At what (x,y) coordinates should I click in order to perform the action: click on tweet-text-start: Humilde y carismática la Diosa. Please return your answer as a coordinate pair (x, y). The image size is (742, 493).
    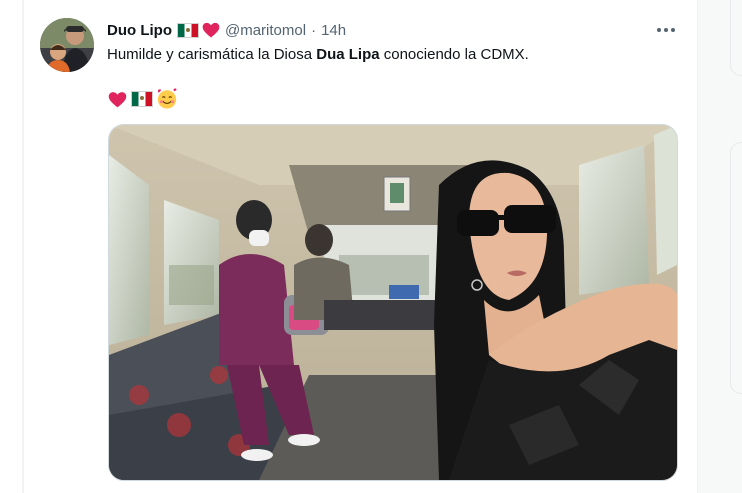
    Looking at the image, I should click on (212, 54).